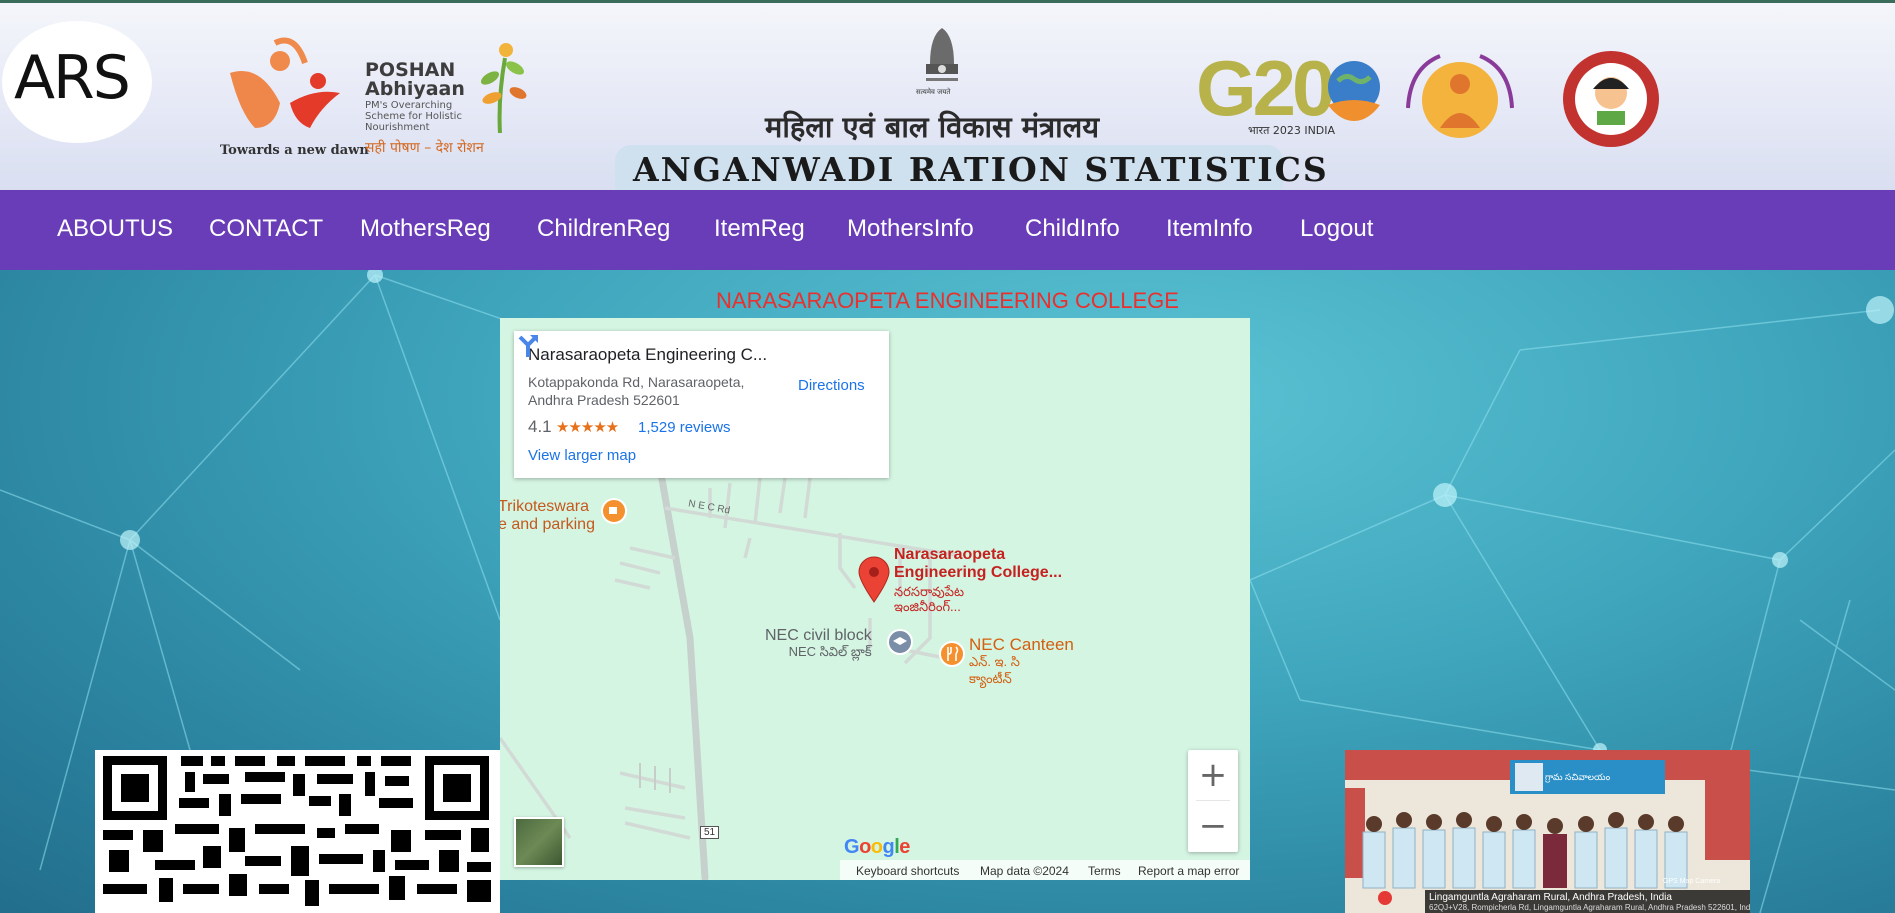 This screenshot has height=913, width=1895. Describe the element at coordinates (710, 832) in the screenshot. I see `route-shield-51: 51` at that location.